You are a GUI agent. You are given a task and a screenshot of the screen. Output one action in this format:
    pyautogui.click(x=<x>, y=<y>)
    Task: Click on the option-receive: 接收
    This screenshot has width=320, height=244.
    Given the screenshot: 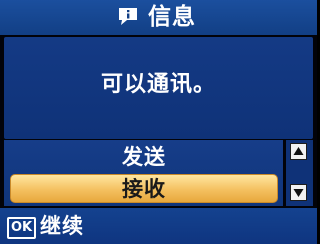 What is the action you would take?
    pyautogui.click(x=144, y=188)
    